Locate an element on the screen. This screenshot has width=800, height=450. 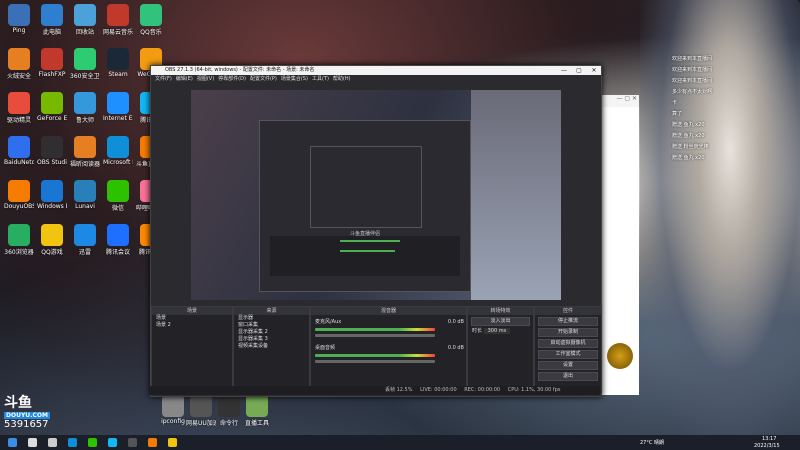
source-item: 视频采集设备 is located at coordinates (271, 346).